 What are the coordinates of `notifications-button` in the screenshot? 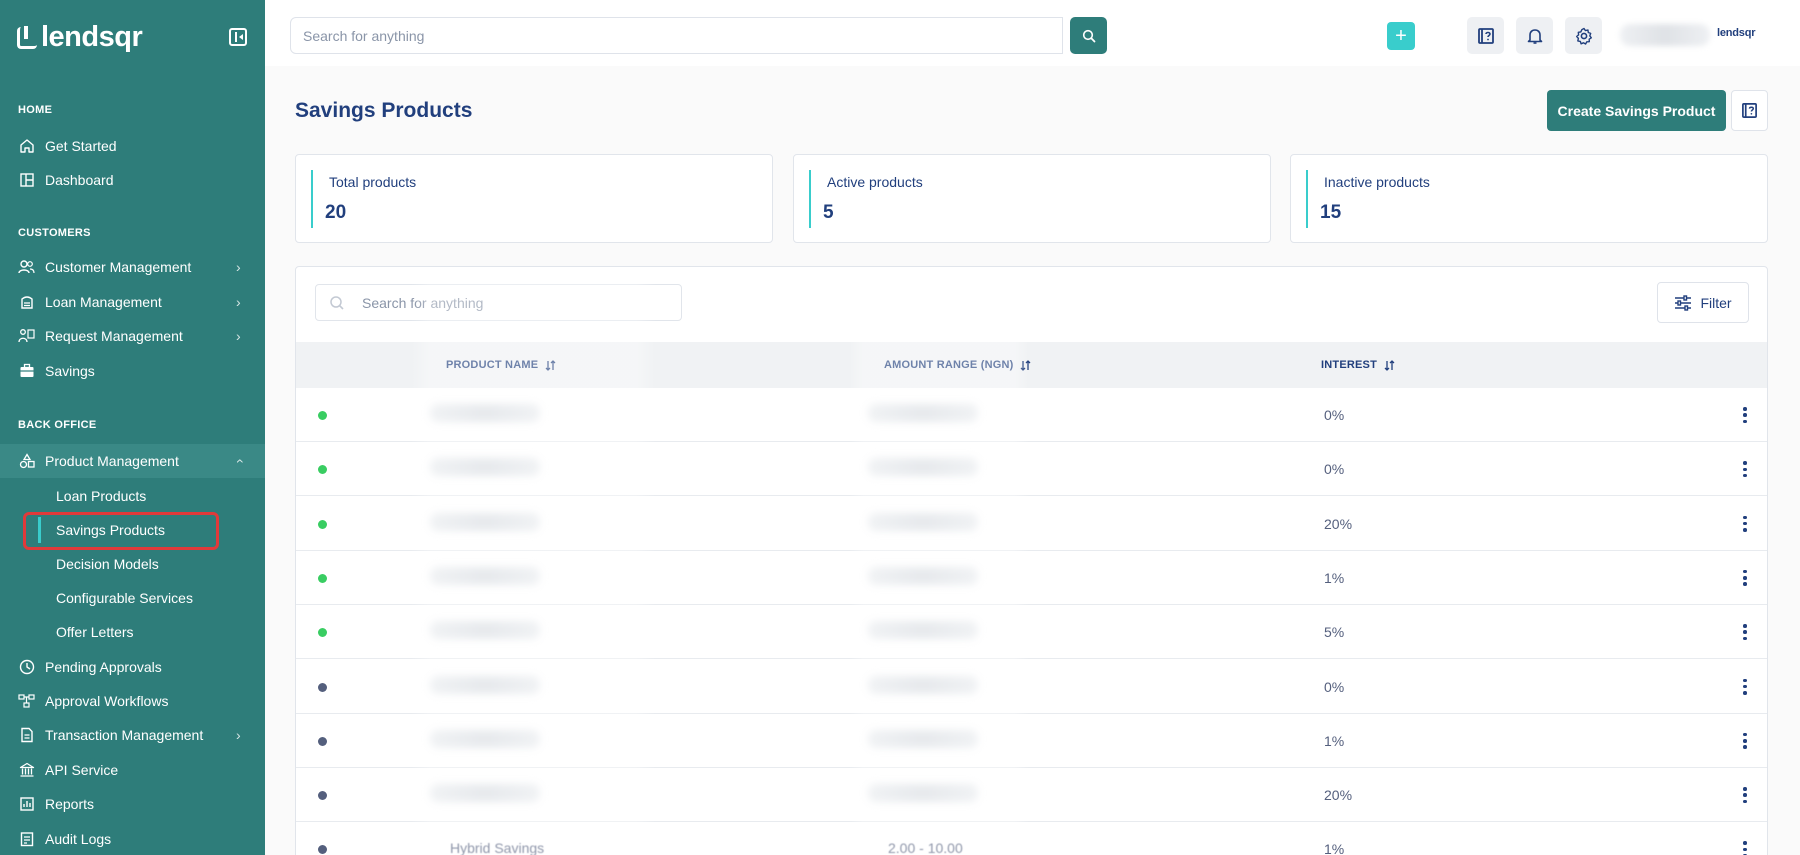 It's located at (1534, 35).